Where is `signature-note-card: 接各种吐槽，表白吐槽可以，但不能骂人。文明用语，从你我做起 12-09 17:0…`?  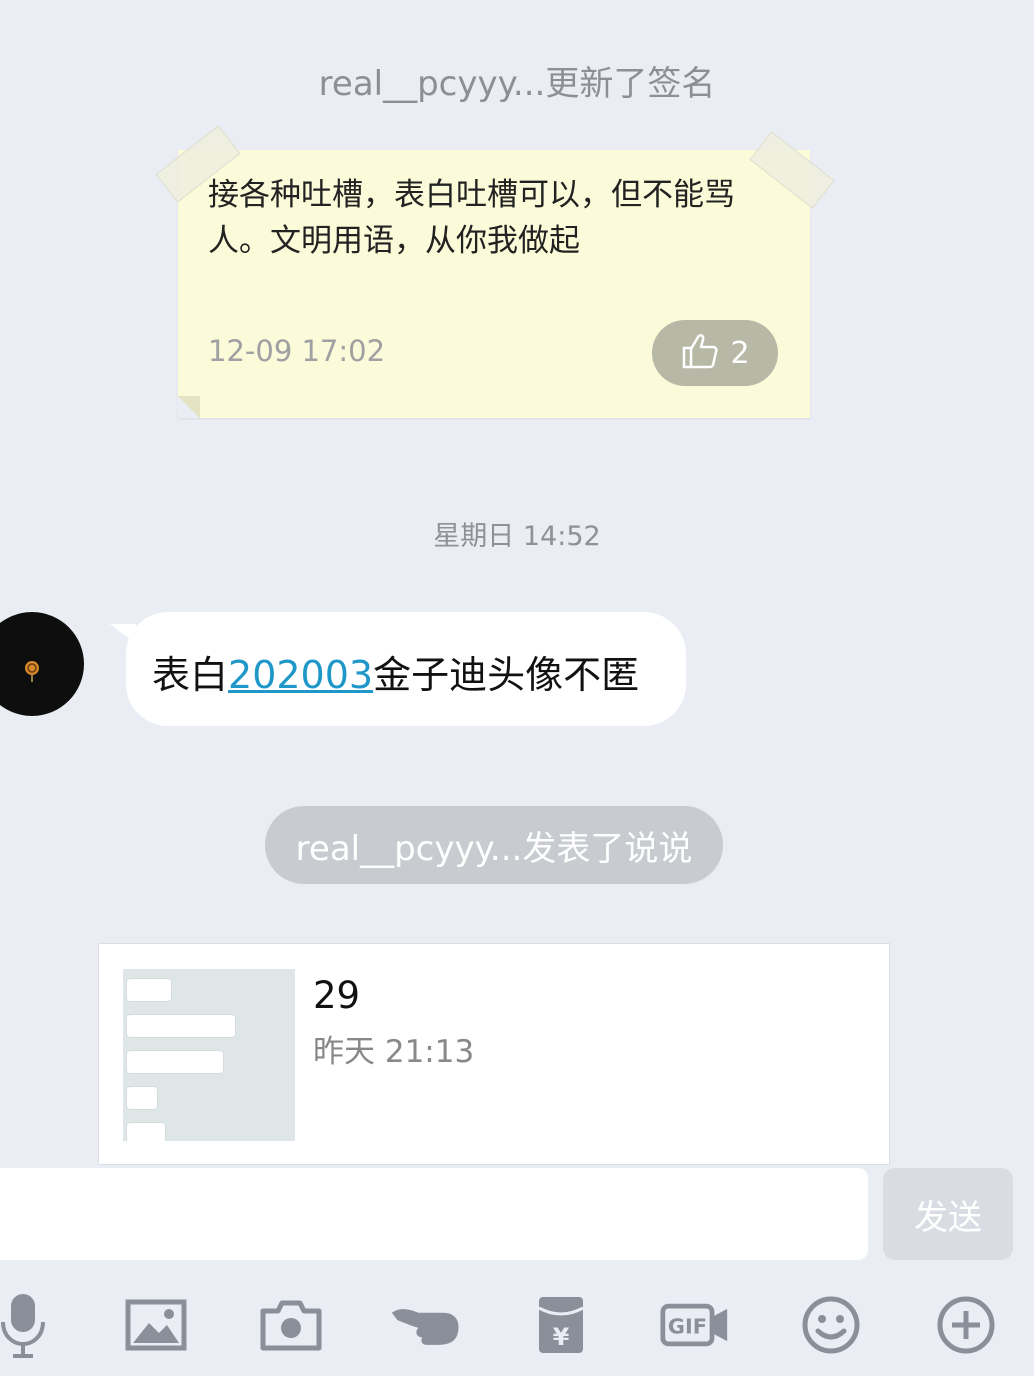
signature-note-card: 接各种吐槽，表白吐槽可以，但不能骂人。文明用语，从你我做起 12-09 17:0… is located at coordinates (495, 271).